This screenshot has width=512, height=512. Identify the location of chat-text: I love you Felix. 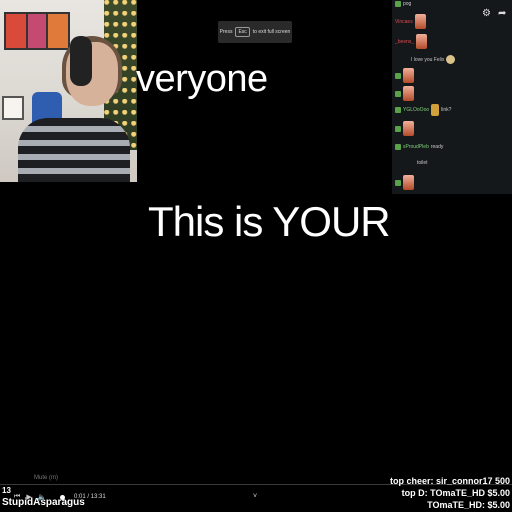
(428, 59).